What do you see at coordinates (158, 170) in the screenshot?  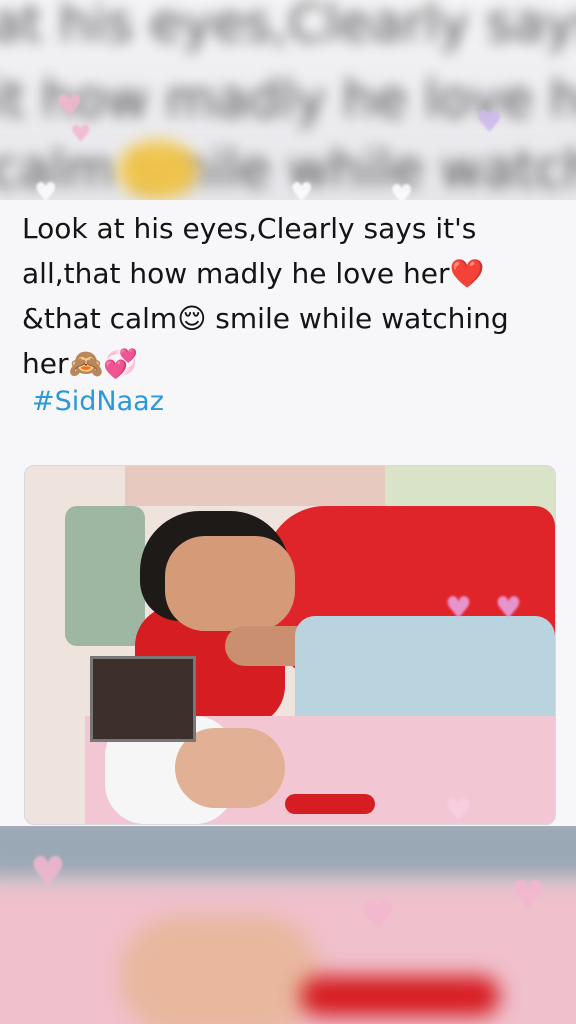 I see `blurred-emoji` at bounding box center [158, 170].